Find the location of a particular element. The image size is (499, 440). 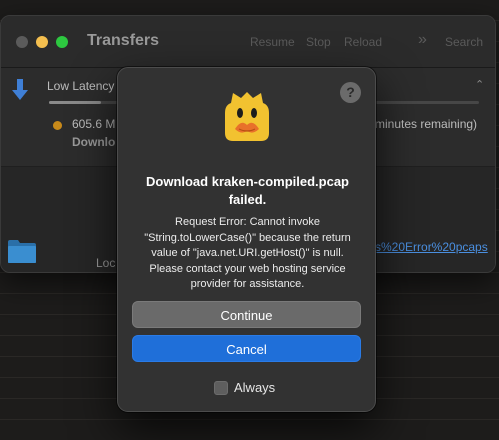

transfer-size-text: 605.6 M is located at coordinates (94, 124).